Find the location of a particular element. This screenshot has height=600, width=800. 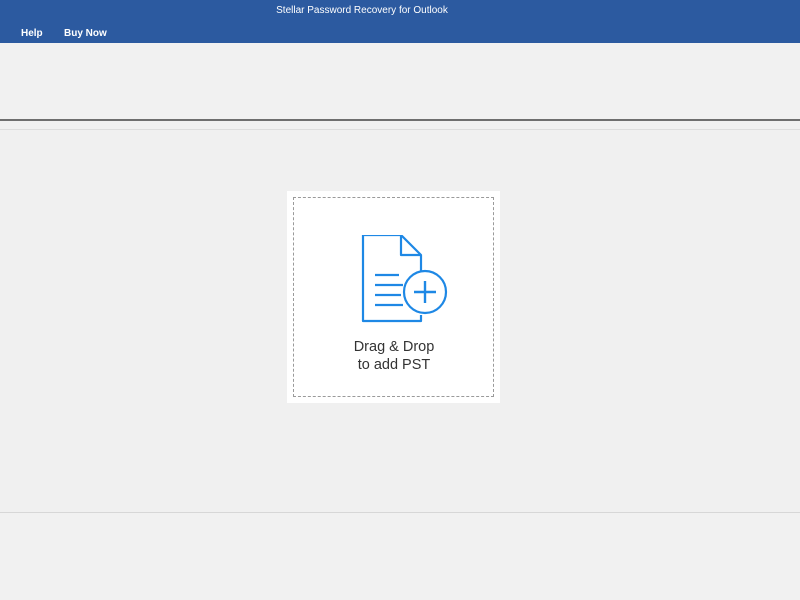

drop-zone-label: Drag & Drop to add PST is located at coordinates (394, 356).